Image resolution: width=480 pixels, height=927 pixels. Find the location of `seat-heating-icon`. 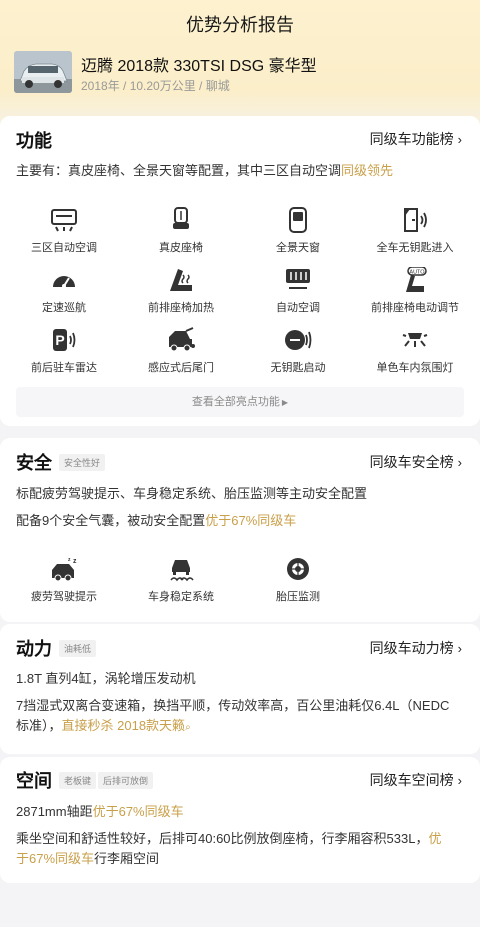

seat-heating-icon is located at coordinates (181, 280).